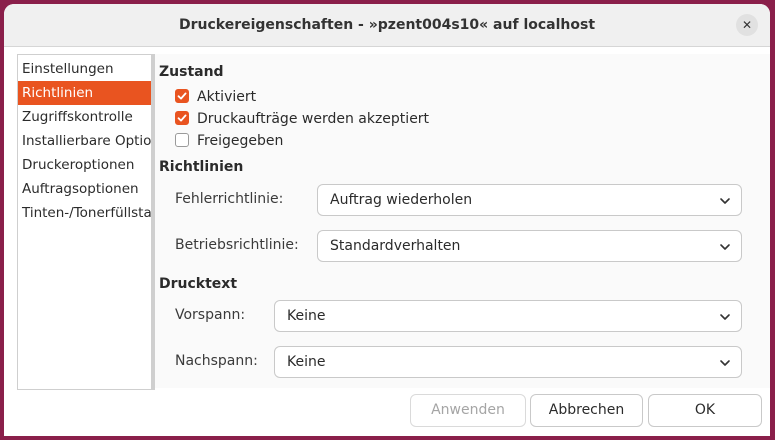  What do you see at coordinates (85, 141) in the screenshot?
I see `sidebar-item-installierbare-optionen: Installierbare Optionen` at bounding box center [85, 141].